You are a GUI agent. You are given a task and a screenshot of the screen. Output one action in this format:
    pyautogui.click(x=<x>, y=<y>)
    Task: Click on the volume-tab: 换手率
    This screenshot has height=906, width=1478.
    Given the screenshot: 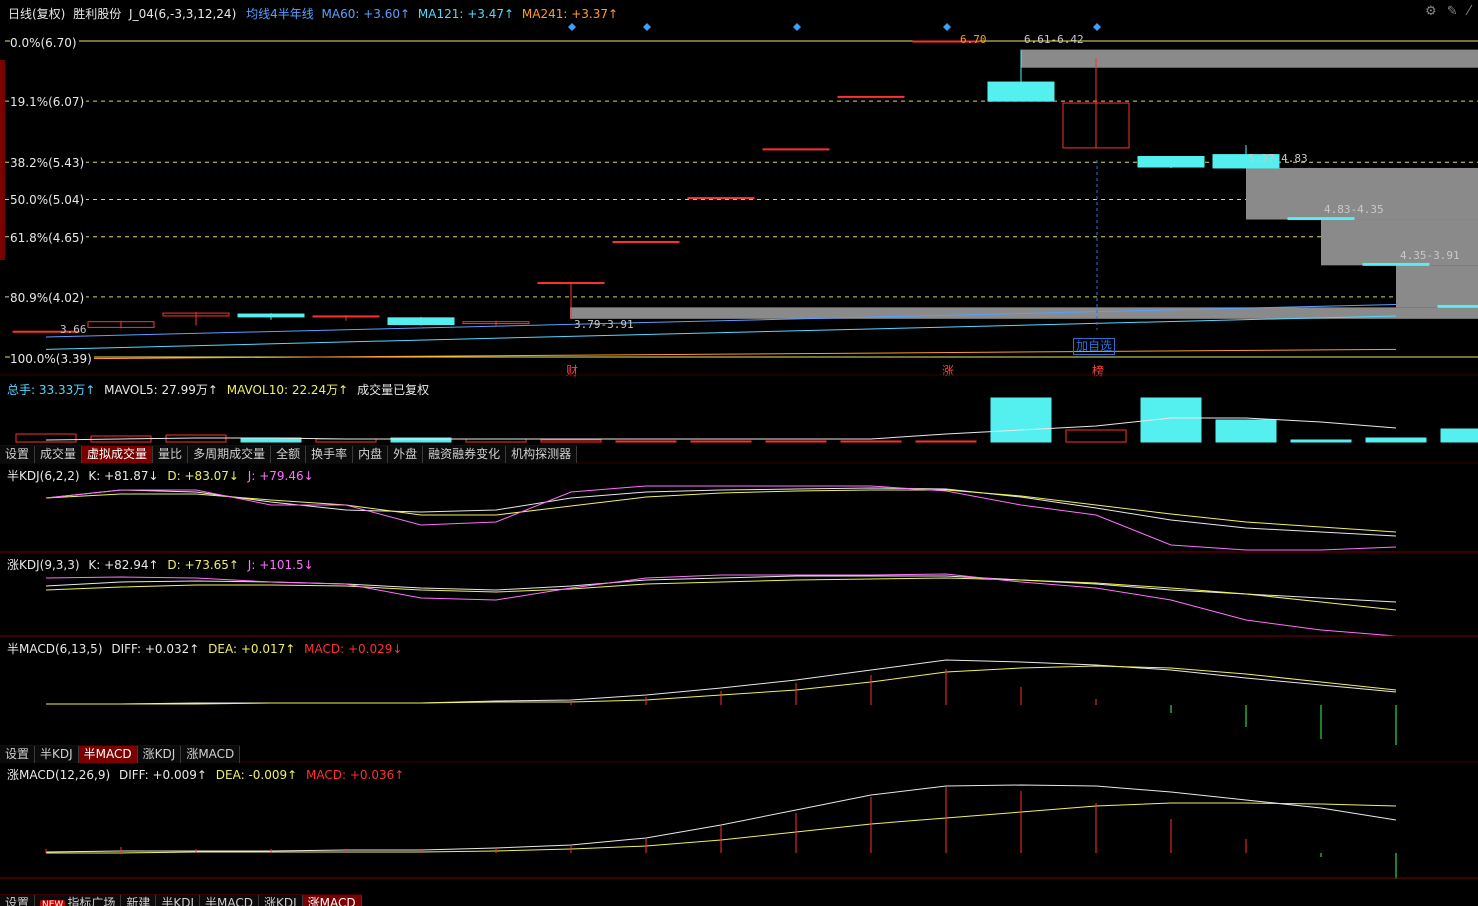 What is the action you would take?
    pyautogui.click(x=330, y=454)
    